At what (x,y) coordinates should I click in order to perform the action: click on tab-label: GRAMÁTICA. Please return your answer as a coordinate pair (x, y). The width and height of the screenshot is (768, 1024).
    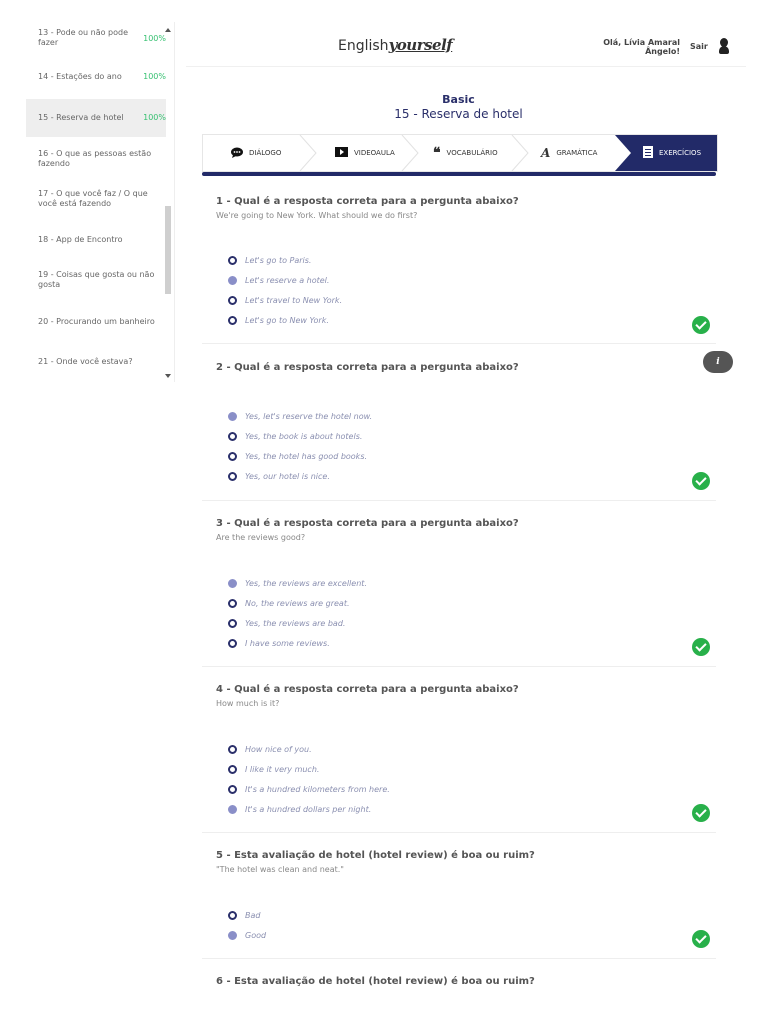
    Looking at the image, I should click on (577, 153).